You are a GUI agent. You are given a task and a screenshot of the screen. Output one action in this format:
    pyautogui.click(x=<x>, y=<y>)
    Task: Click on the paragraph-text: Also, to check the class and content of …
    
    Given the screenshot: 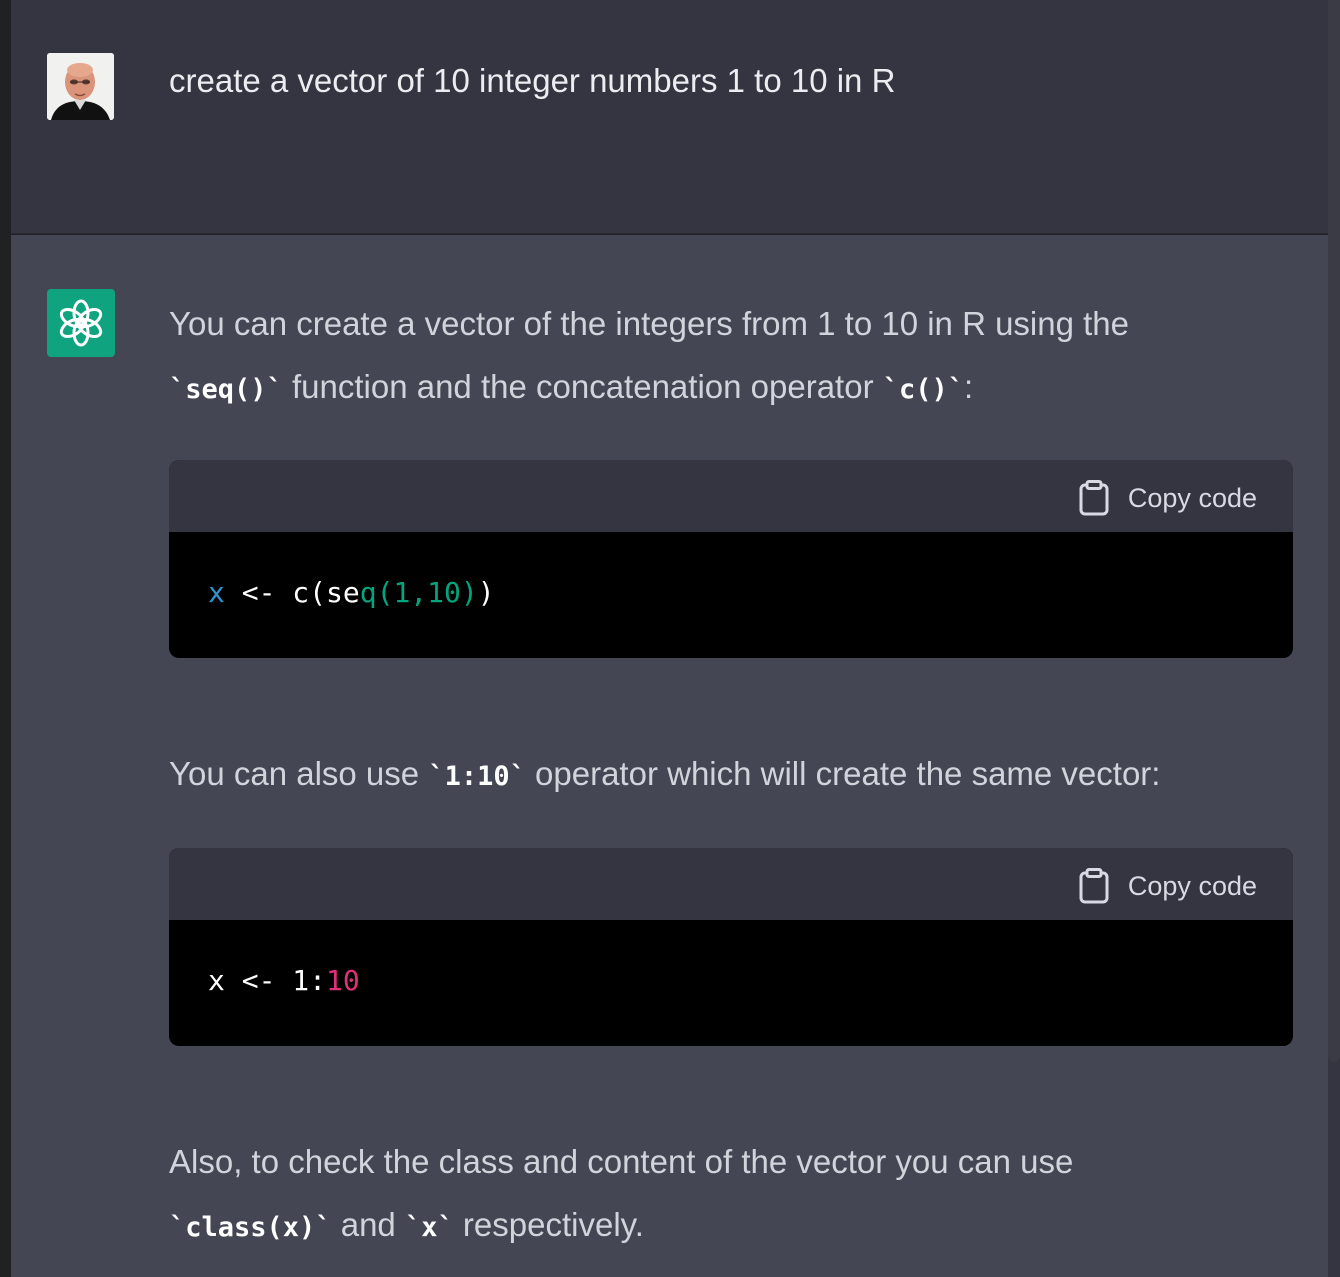 What is the action you would take?
    pyautogui.click(x=621, y=1161)
    